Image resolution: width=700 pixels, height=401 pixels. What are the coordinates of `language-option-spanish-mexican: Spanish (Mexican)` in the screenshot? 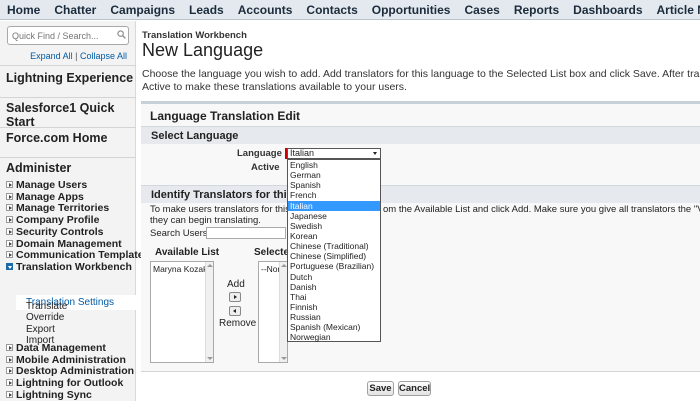 It's located at (334, 327).